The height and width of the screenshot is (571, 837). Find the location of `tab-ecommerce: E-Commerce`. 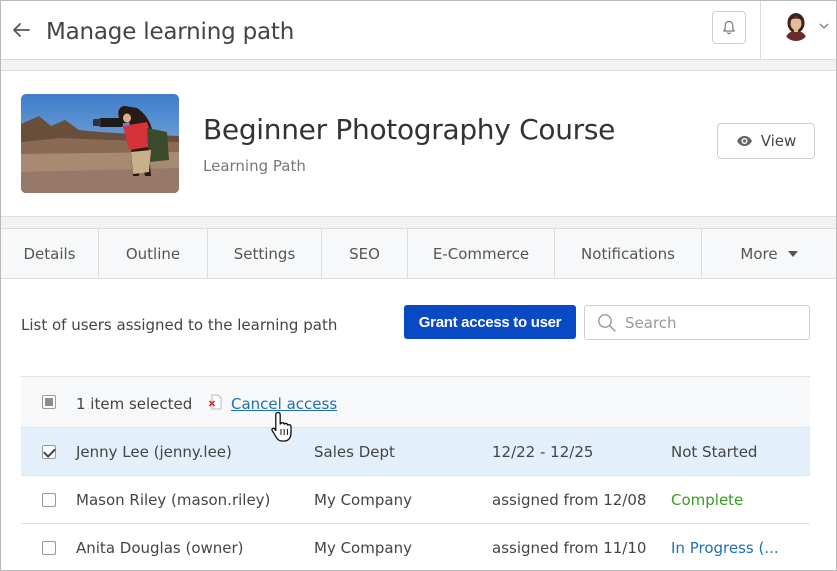

tab-ecommerce: E-Commerce is located at coordinates (481, 253).